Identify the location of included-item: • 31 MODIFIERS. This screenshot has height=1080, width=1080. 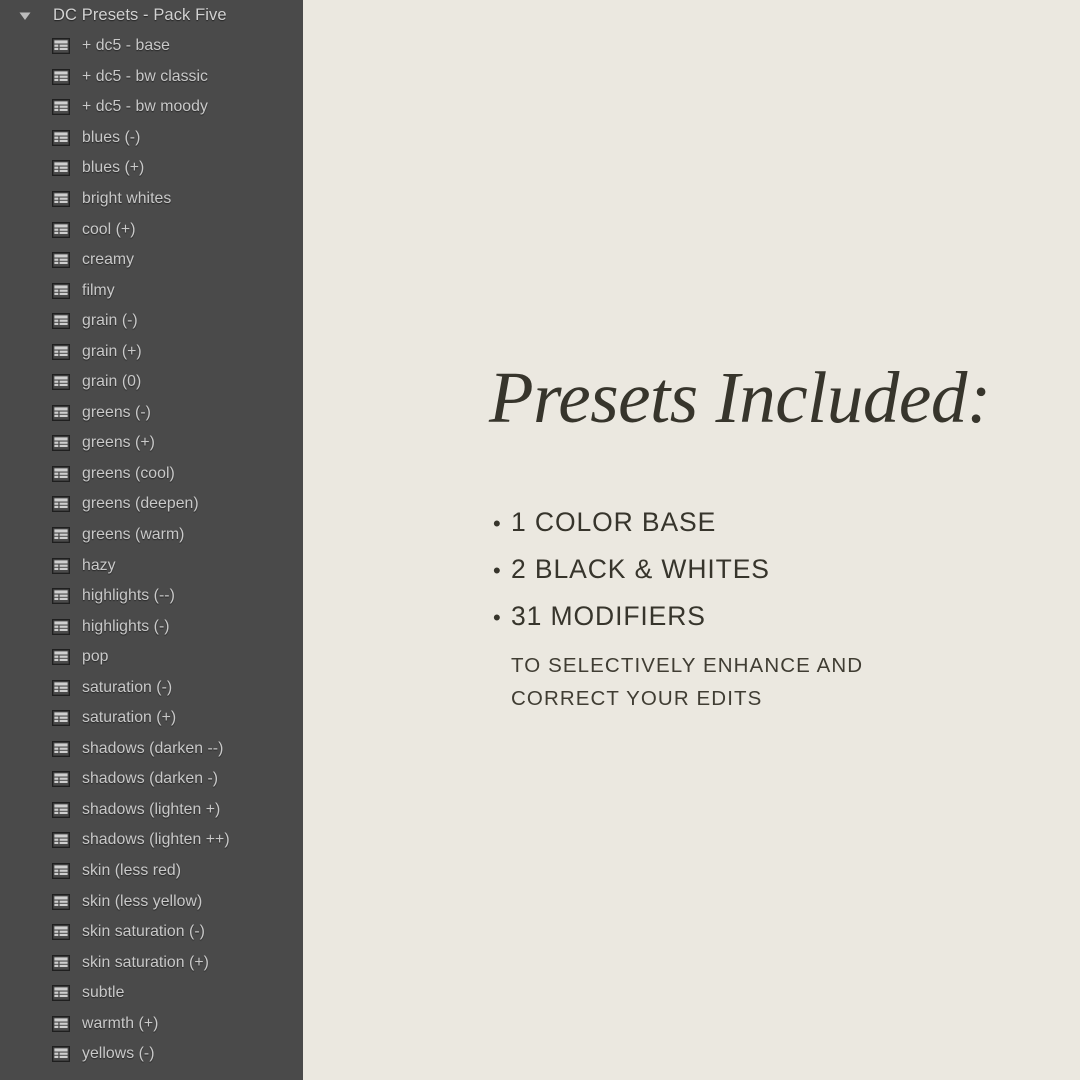
(631, 624).